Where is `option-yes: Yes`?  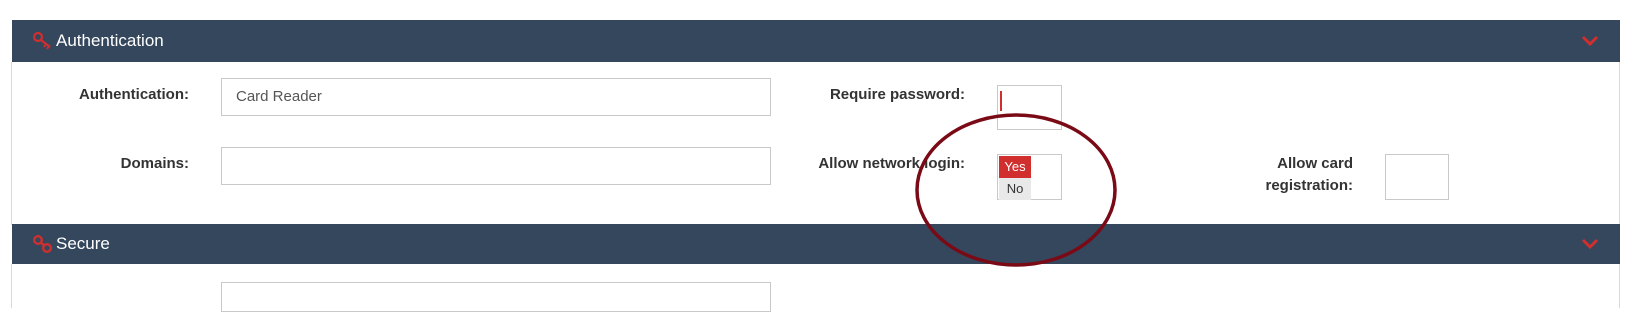 option-yes: Yes is located at coordinates (1015, 167).